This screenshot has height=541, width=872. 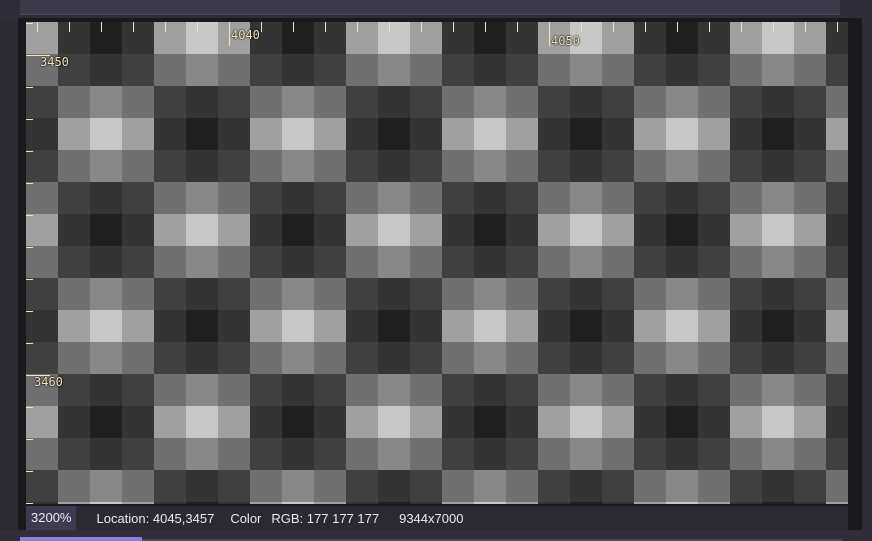 What do you see at coordinates (246, 518) in the screenshot?
I see `color-label: Color` at bounding box center [246, 518].